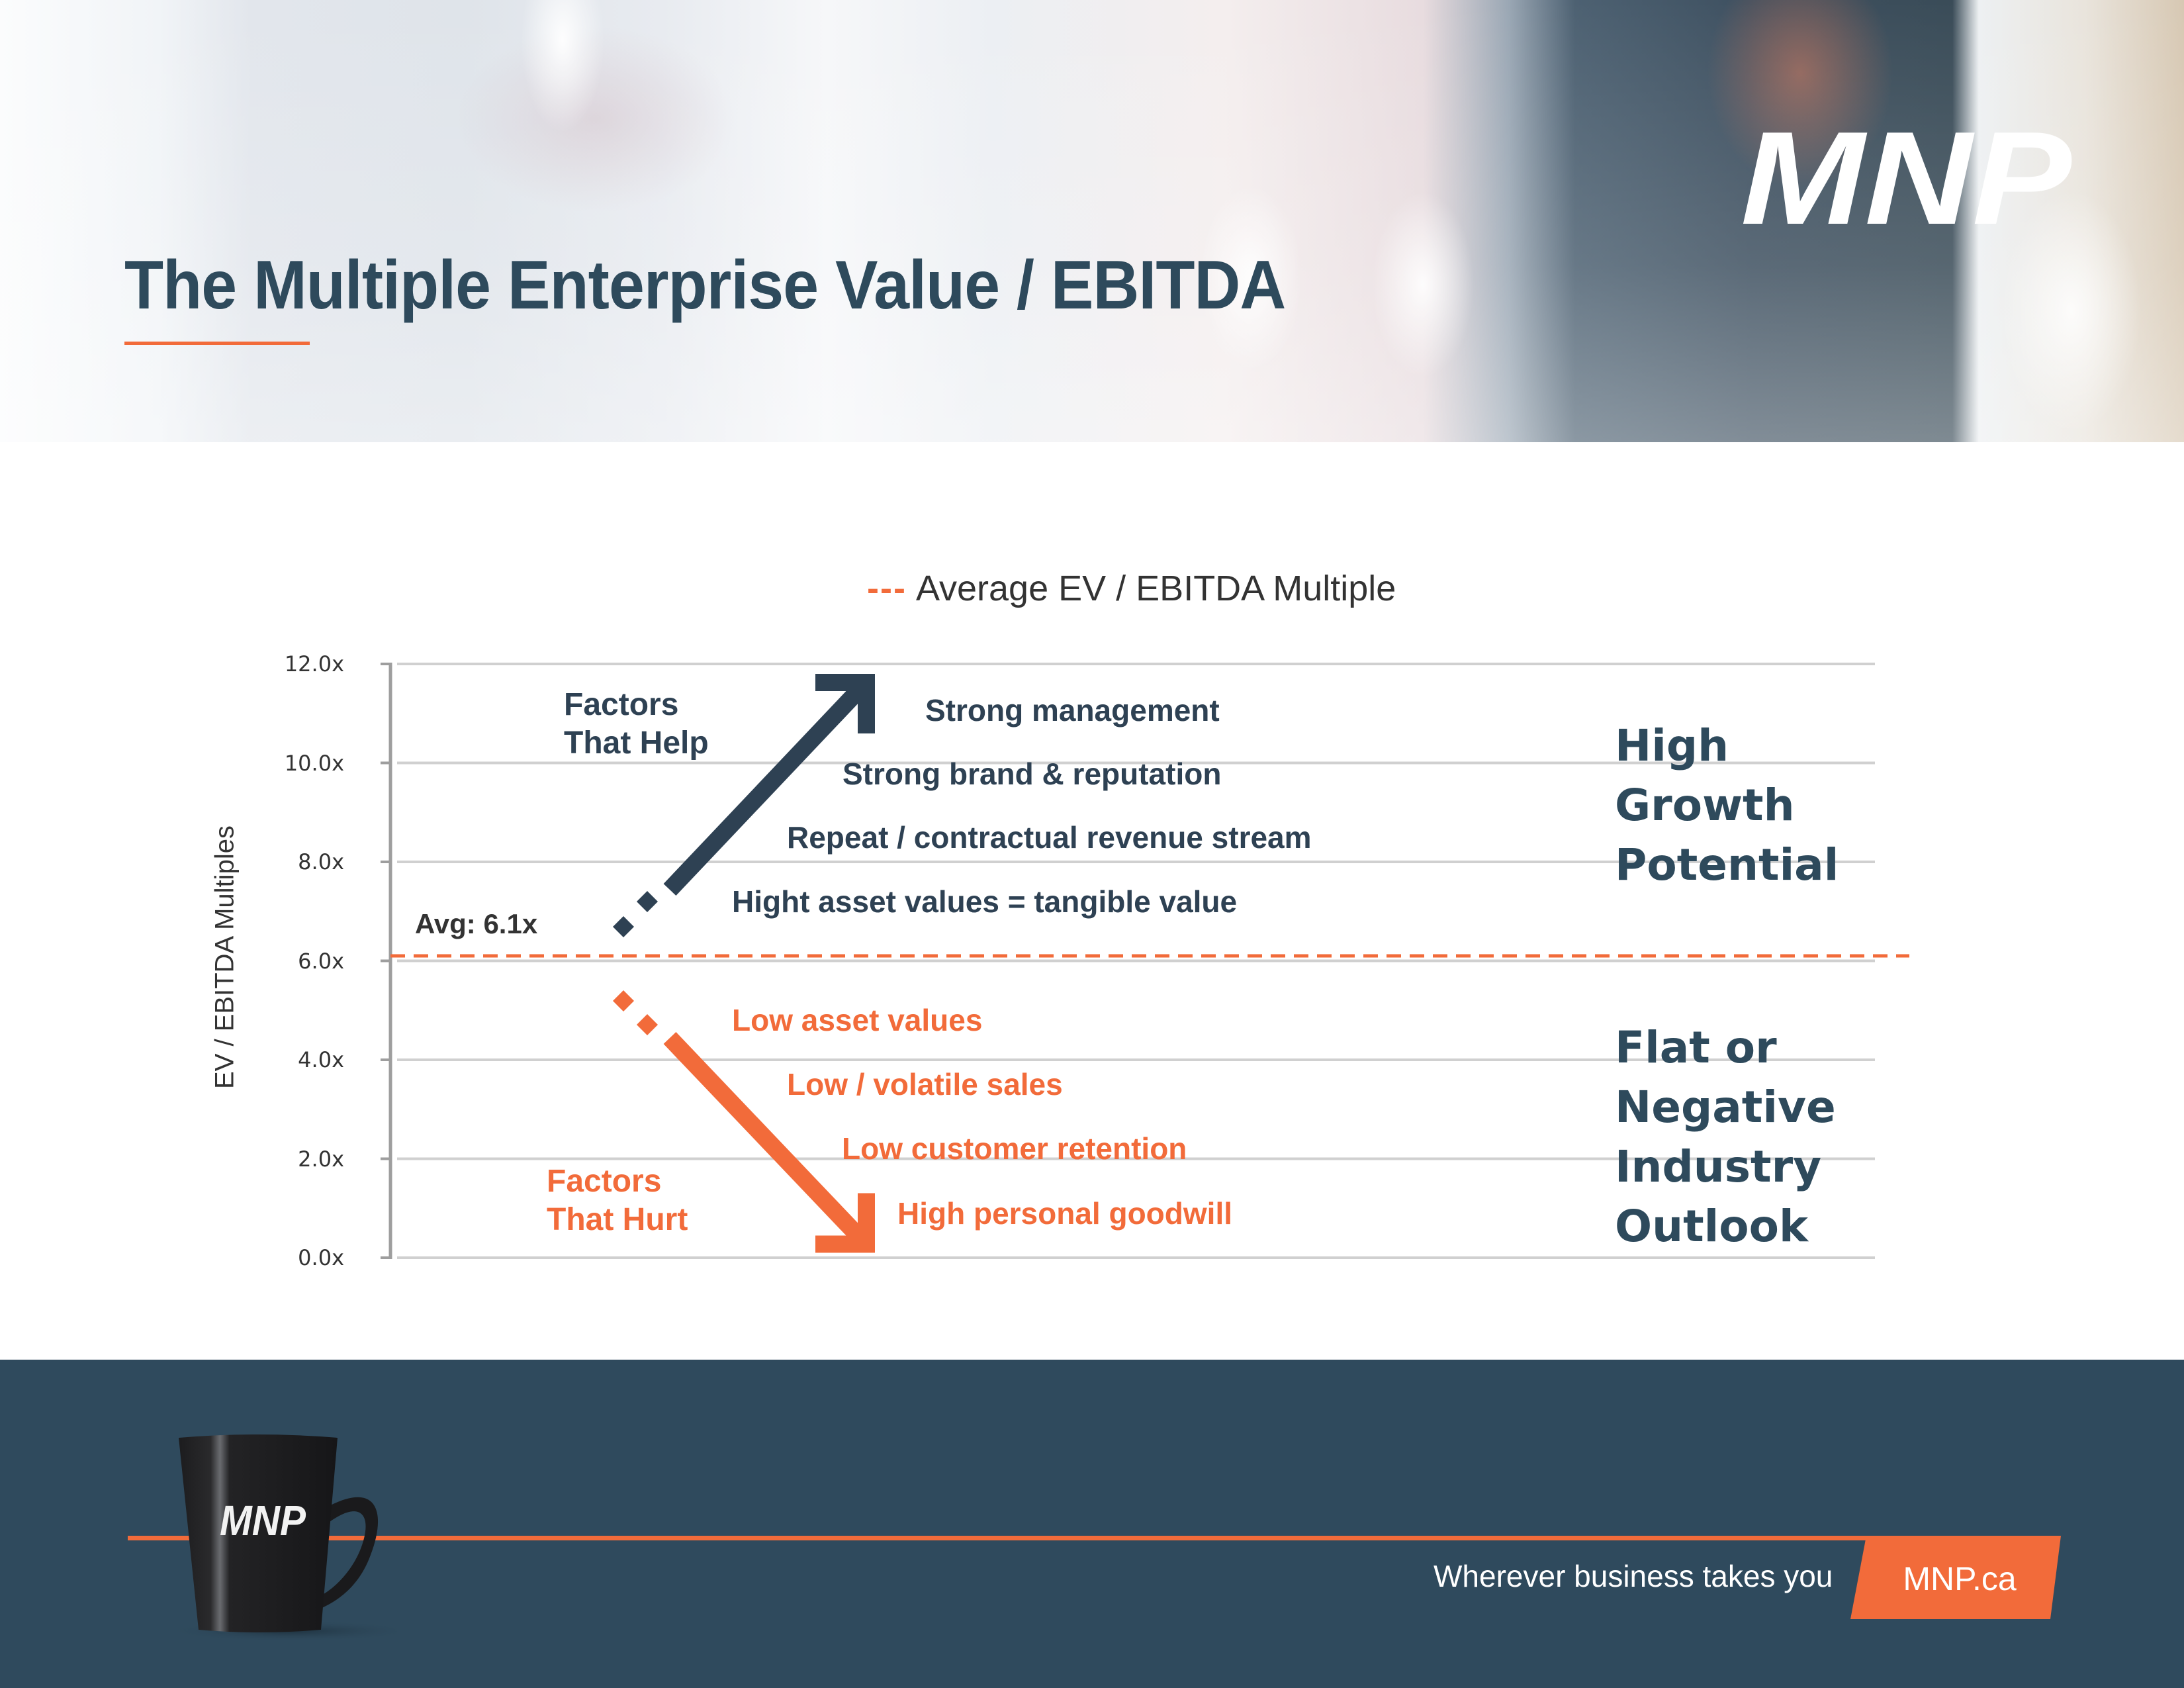  What do you see at coordinates (1014, 1148) in the screenshot?
I see `factor-low-customer-retention: Low customer retention` at bounding box center [1014, 1148].